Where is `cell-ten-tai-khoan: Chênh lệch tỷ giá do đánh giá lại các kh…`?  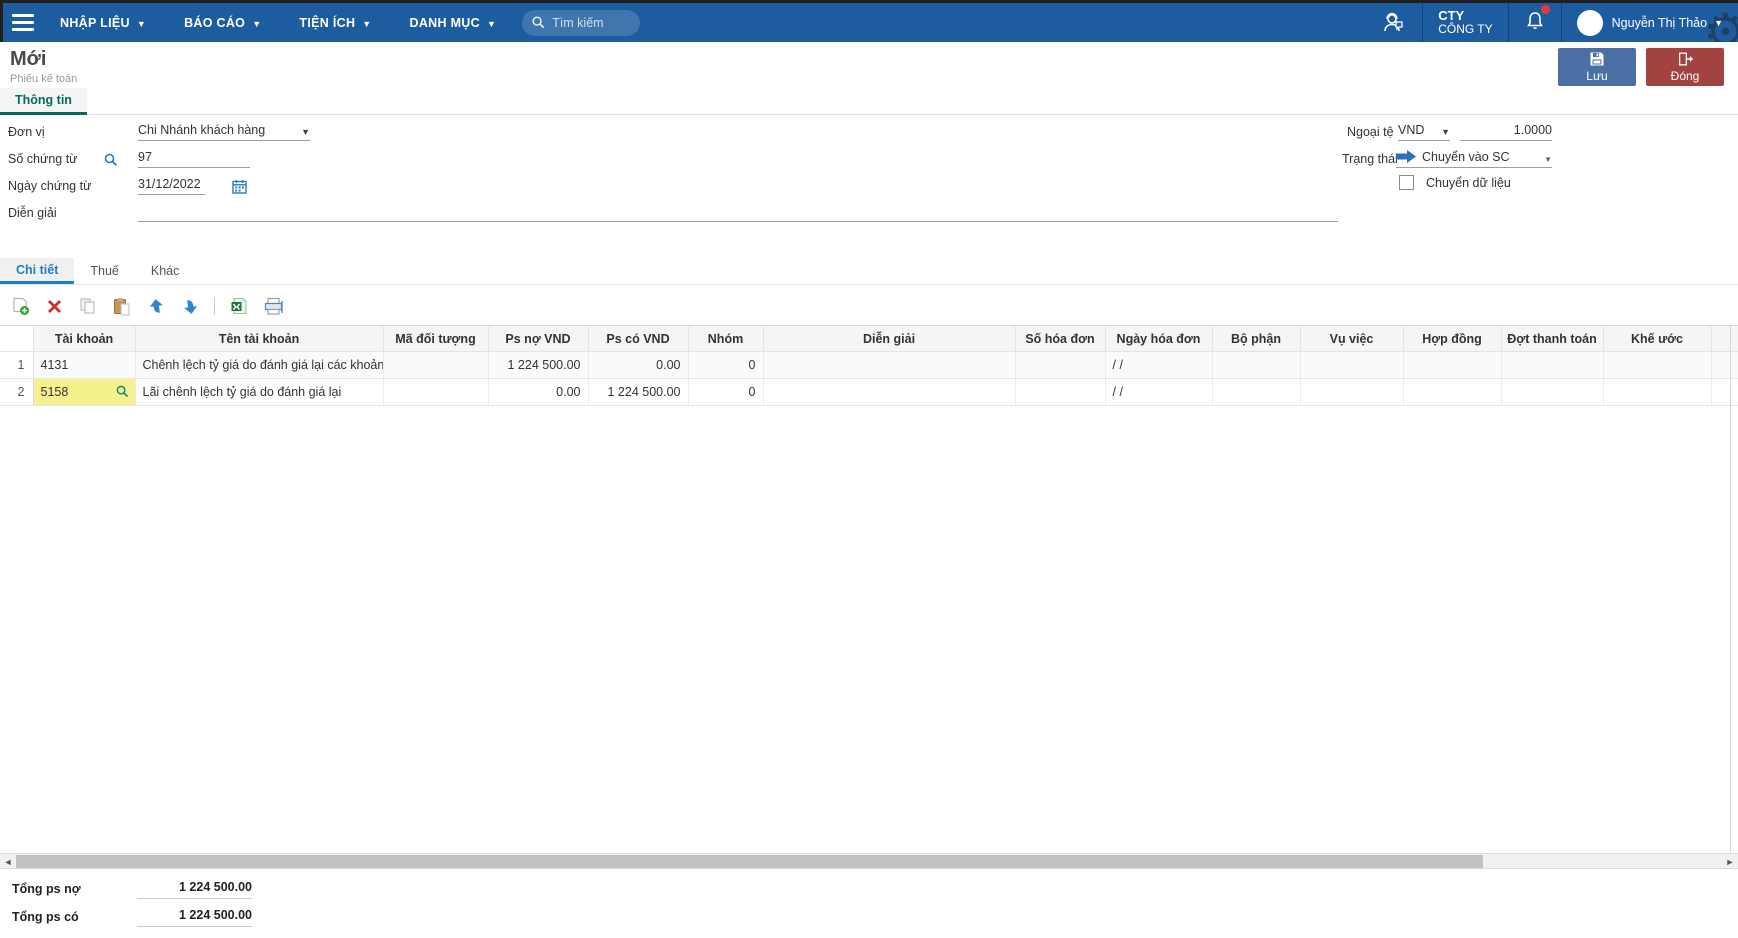
cell-ten-tai-khoan: Chênh lệch tỷ giá do đánh giá lại các kh… is located at coordinates (259, 365).